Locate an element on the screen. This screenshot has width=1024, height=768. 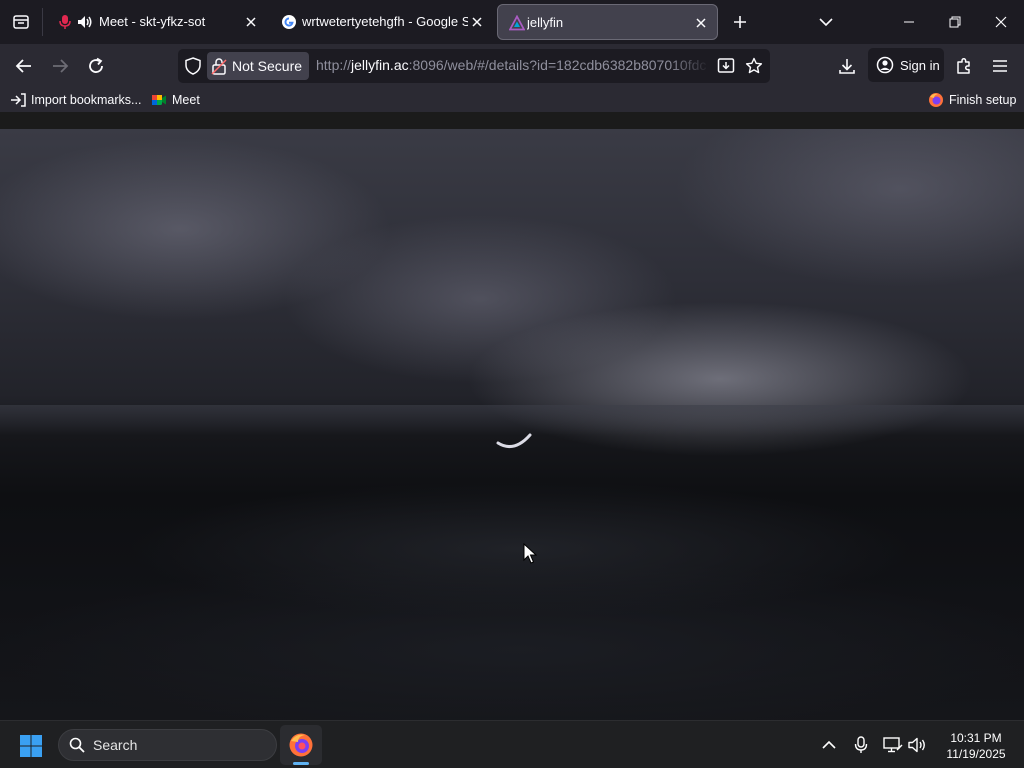
star-icon is located at coordinates (754, 65).